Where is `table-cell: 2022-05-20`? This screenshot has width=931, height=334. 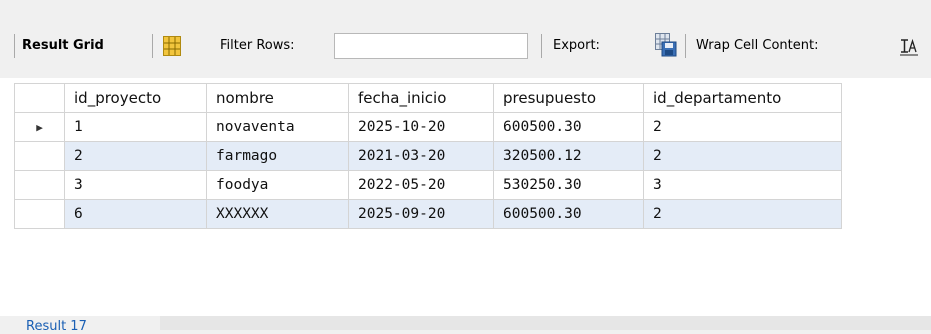 table-cell: 2022-05-20 is located at coordinates (421, 185).